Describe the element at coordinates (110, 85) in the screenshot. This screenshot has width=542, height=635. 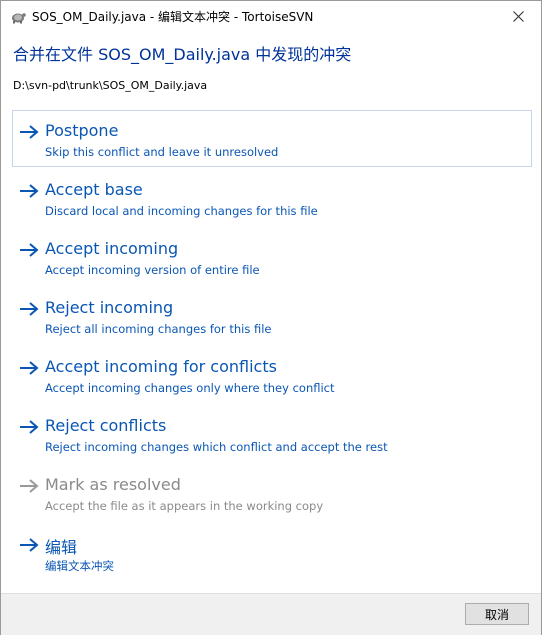
I see `file-path: D:\svn-pd\trunk\SOS_OM_Daily.java` at that location.